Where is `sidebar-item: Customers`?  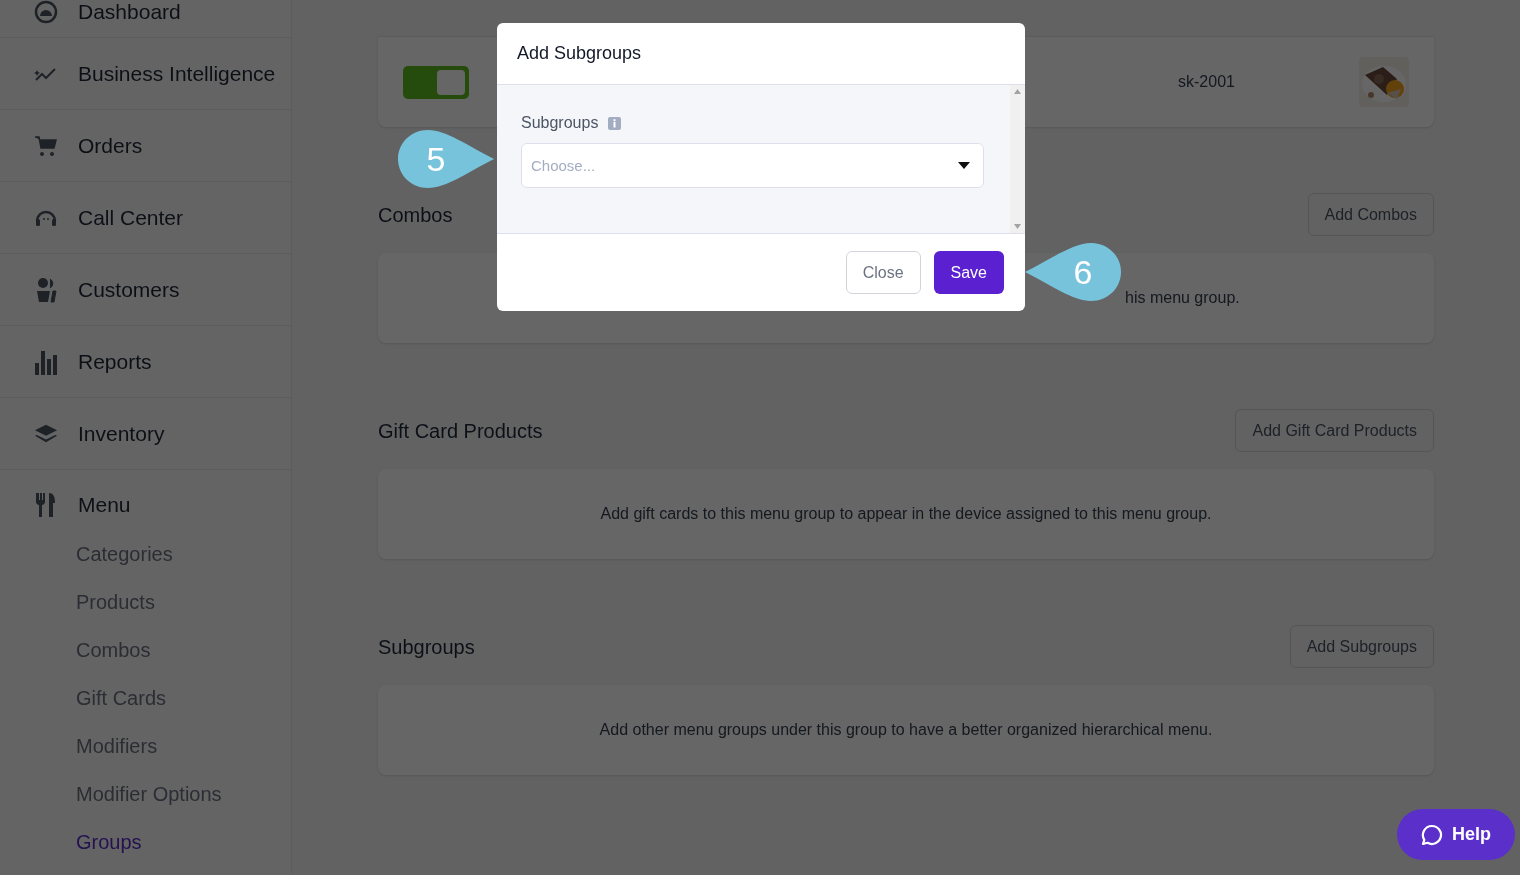 sidebar-item: Customers is located at coordinates (129, 289).